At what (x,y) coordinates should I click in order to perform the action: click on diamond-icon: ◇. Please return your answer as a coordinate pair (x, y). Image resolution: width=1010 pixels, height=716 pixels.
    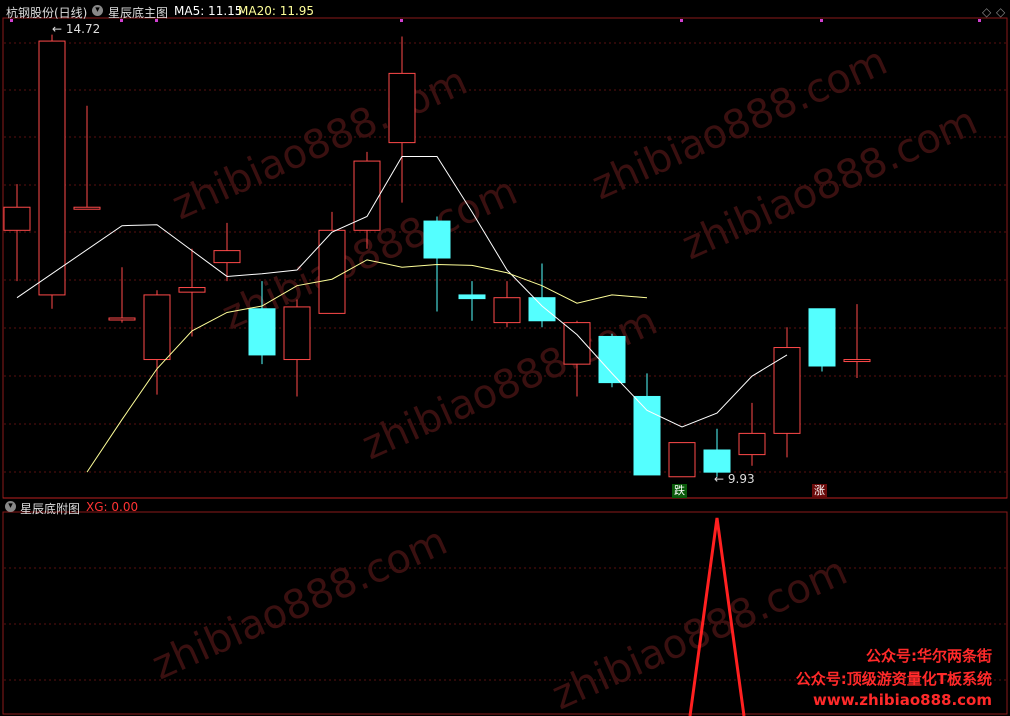
    Looking at the image, I should click on (986, 12).